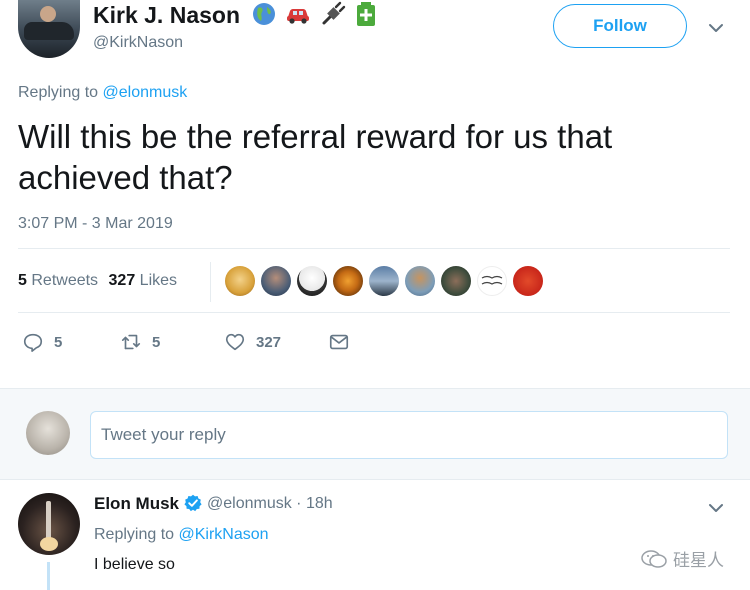  What do you see at coordinates (134, 564) in the screenshot?
I see `reply-text: I believe so` at bounding box center [134, 564].